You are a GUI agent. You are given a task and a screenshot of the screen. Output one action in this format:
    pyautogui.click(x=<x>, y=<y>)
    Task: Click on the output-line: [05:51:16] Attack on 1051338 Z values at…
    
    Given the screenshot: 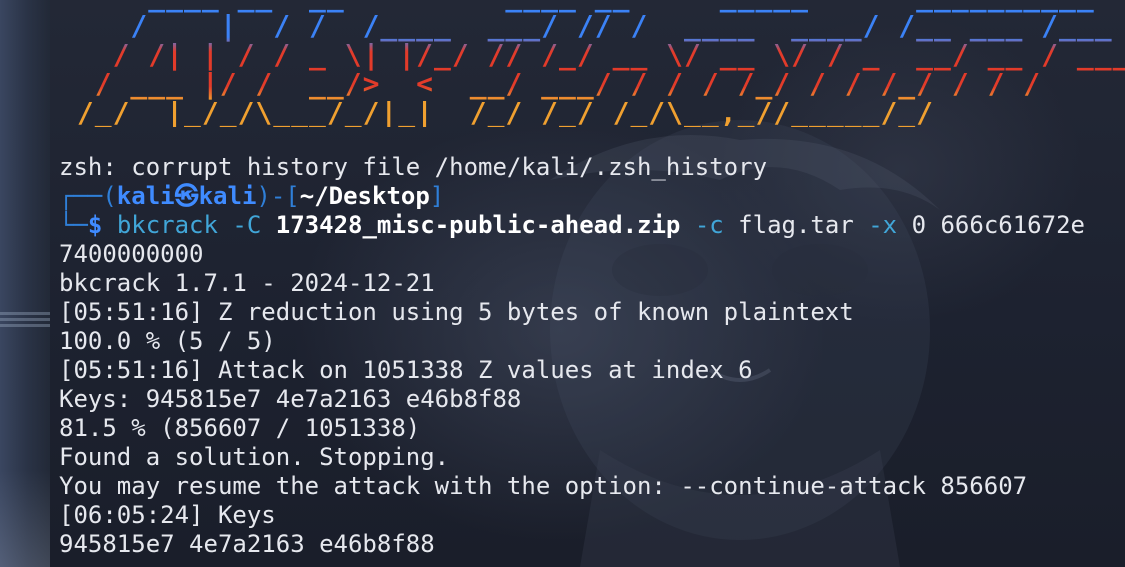 What is the action you would take?
    pyautogui.click(x=406, y=370)
    